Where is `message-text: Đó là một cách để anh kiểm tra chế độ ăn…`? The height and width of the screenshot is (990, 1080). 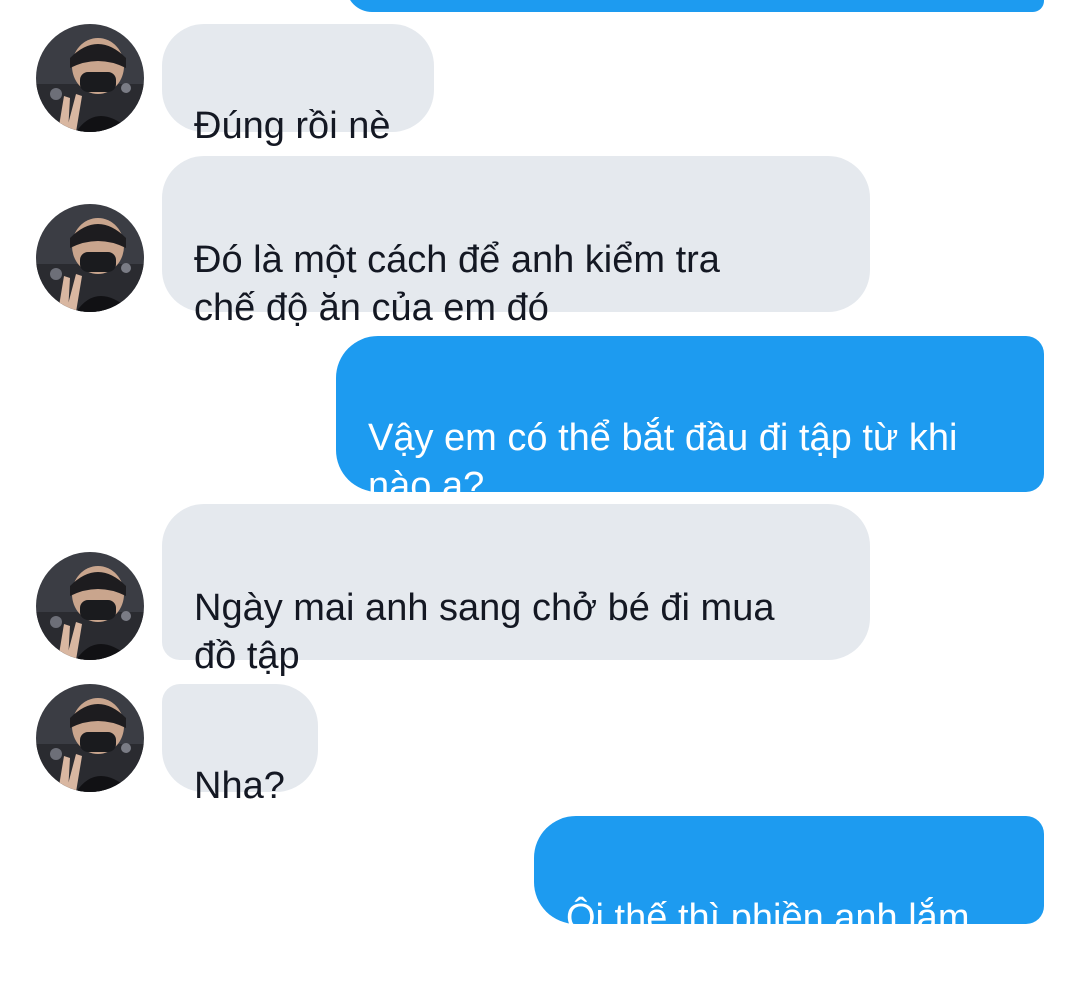
message-text: Đó là một cách để anh kiểm tra chế độ ăn… is located at coordinates (457, 284).